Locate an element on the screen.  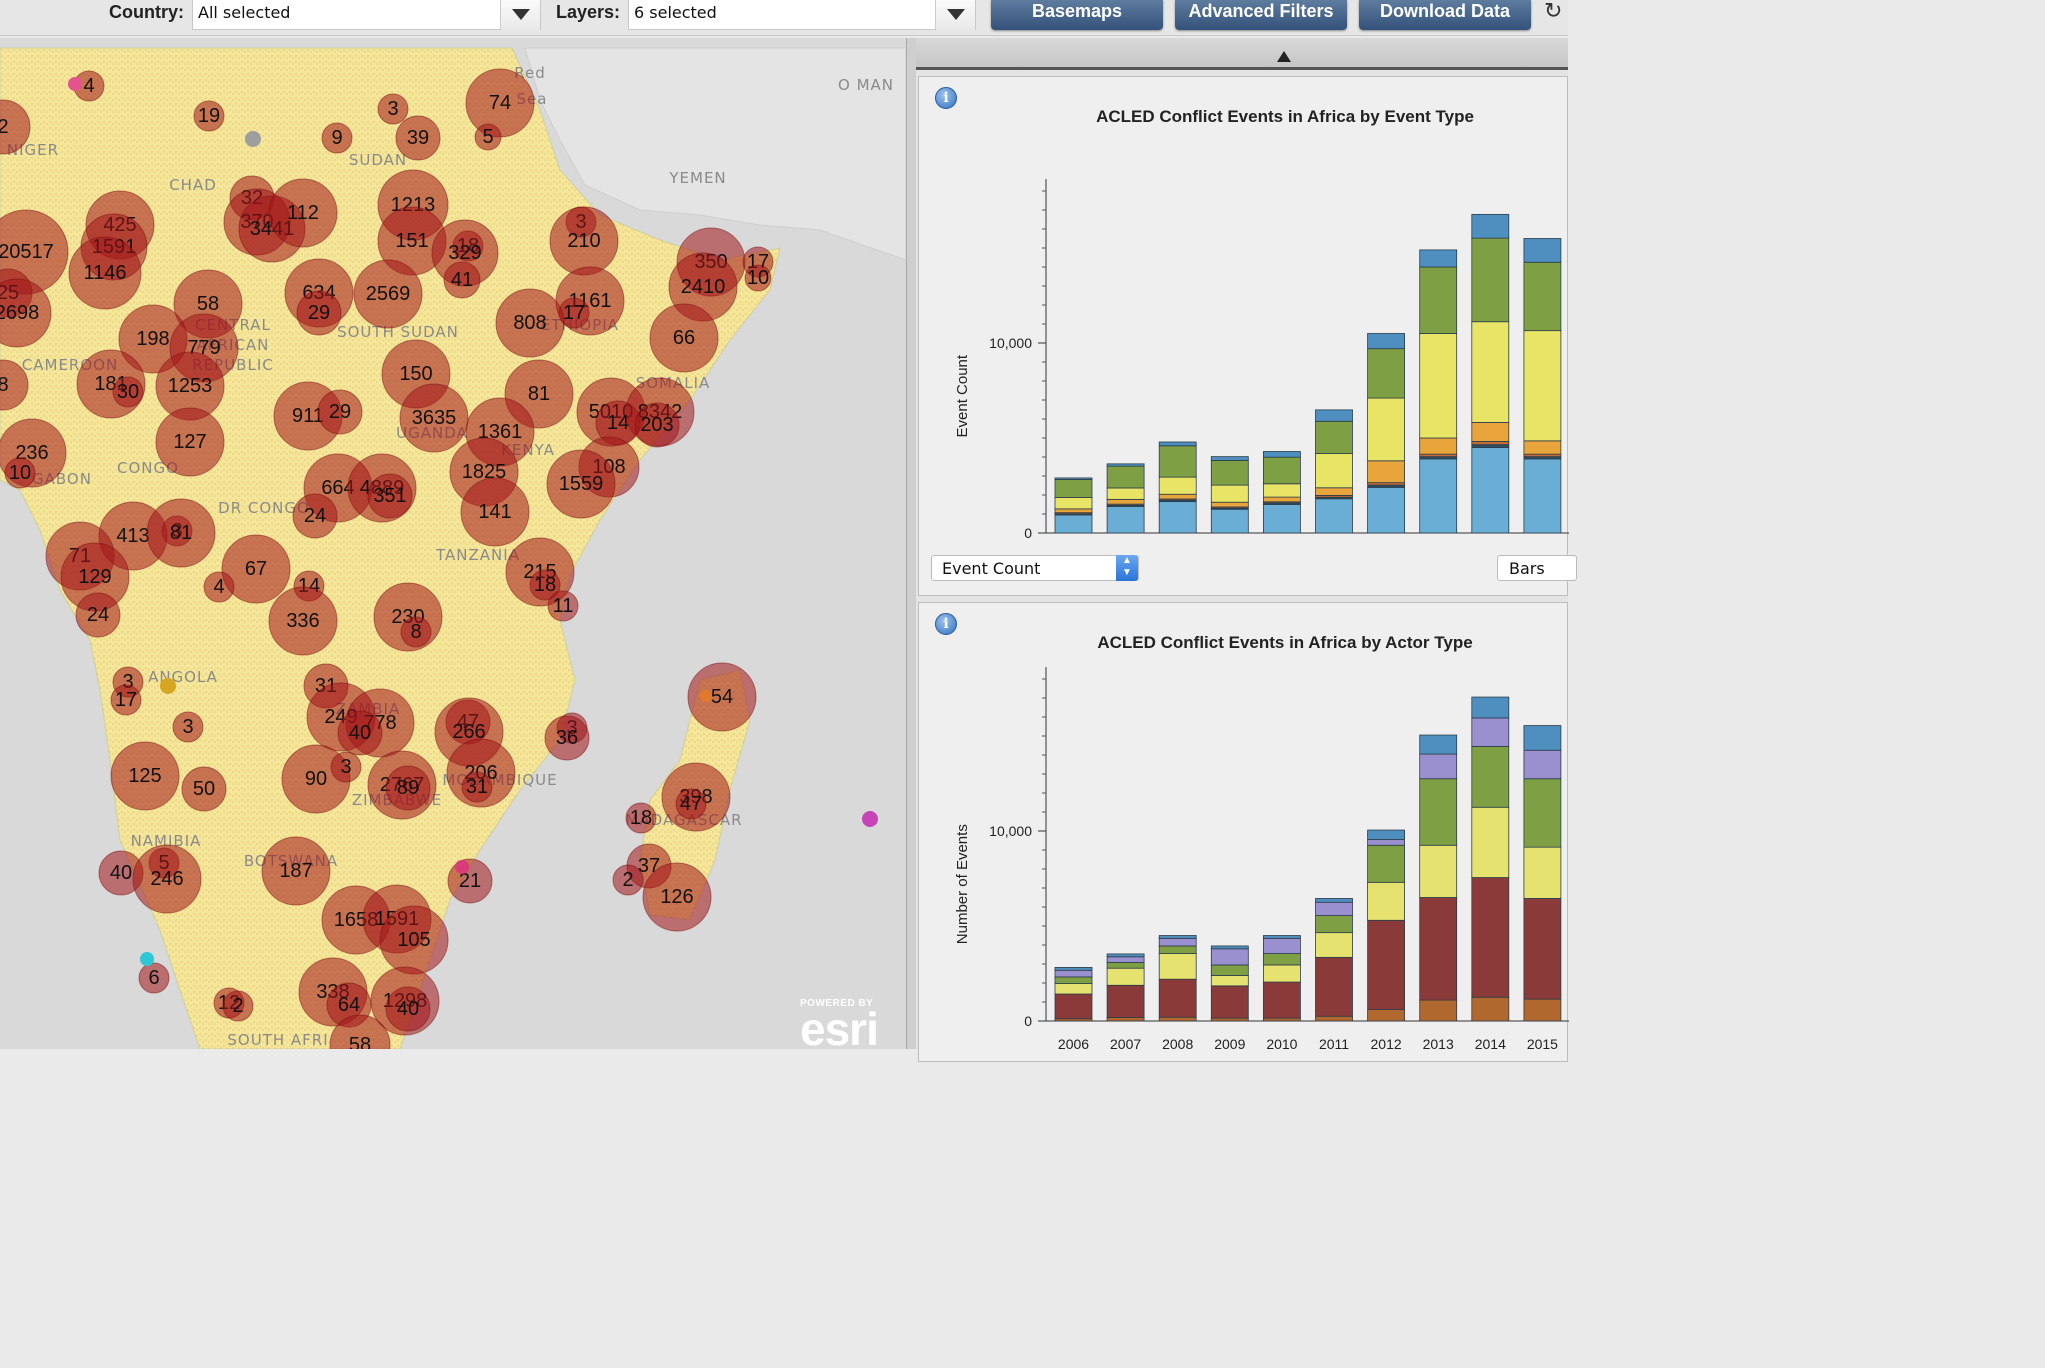
chart-style-select: Bars is located at coordinates (1537, 568).